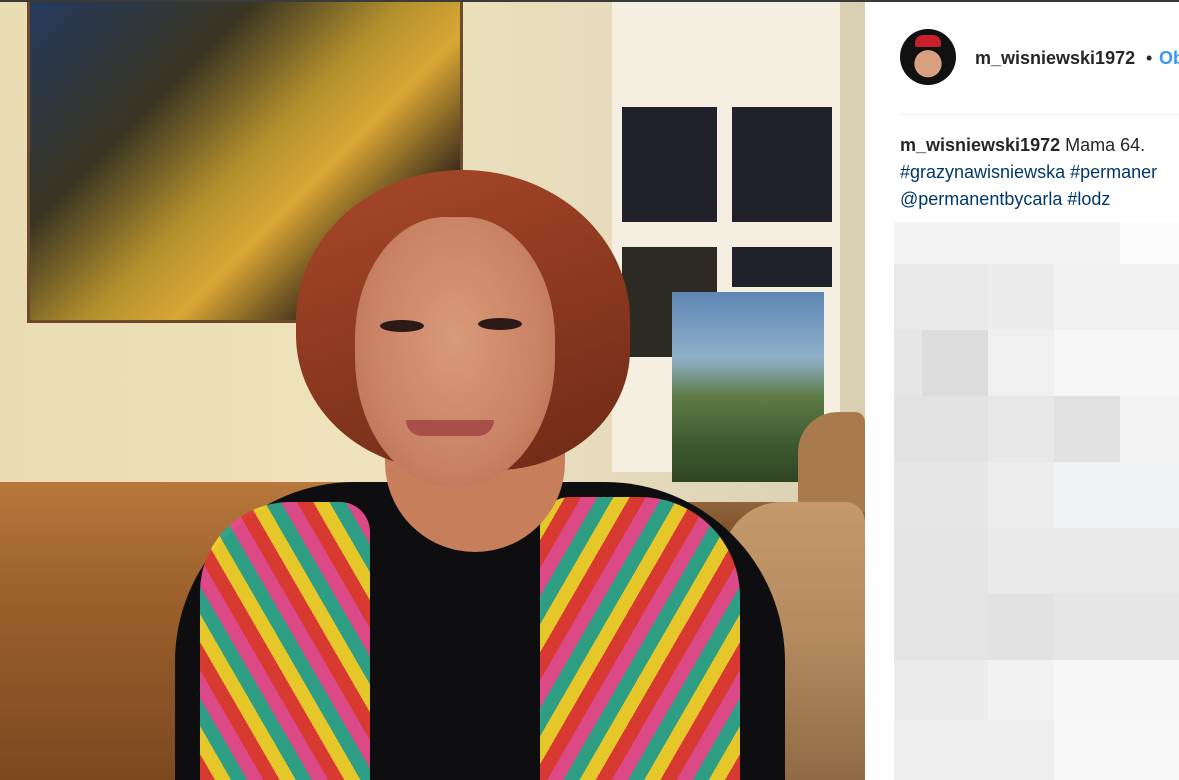 This screenshot has width=1179, height=780. What do you see at coordinates (640, 638) in the screenshot?
I see `photo-pattern-right` at bounding box center [640, 638].